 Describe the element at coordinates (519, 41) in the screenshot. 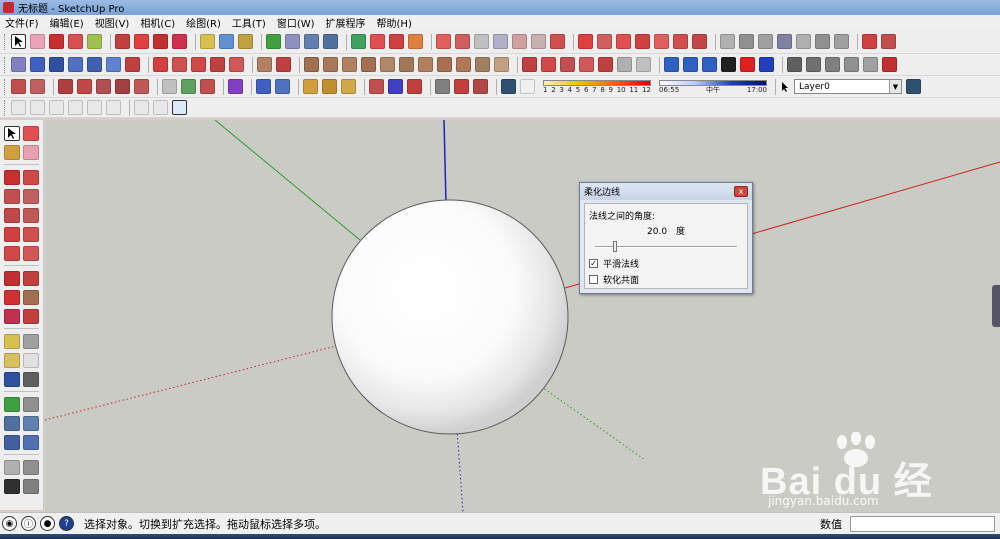

I see `solid-intersect-button` at that location.